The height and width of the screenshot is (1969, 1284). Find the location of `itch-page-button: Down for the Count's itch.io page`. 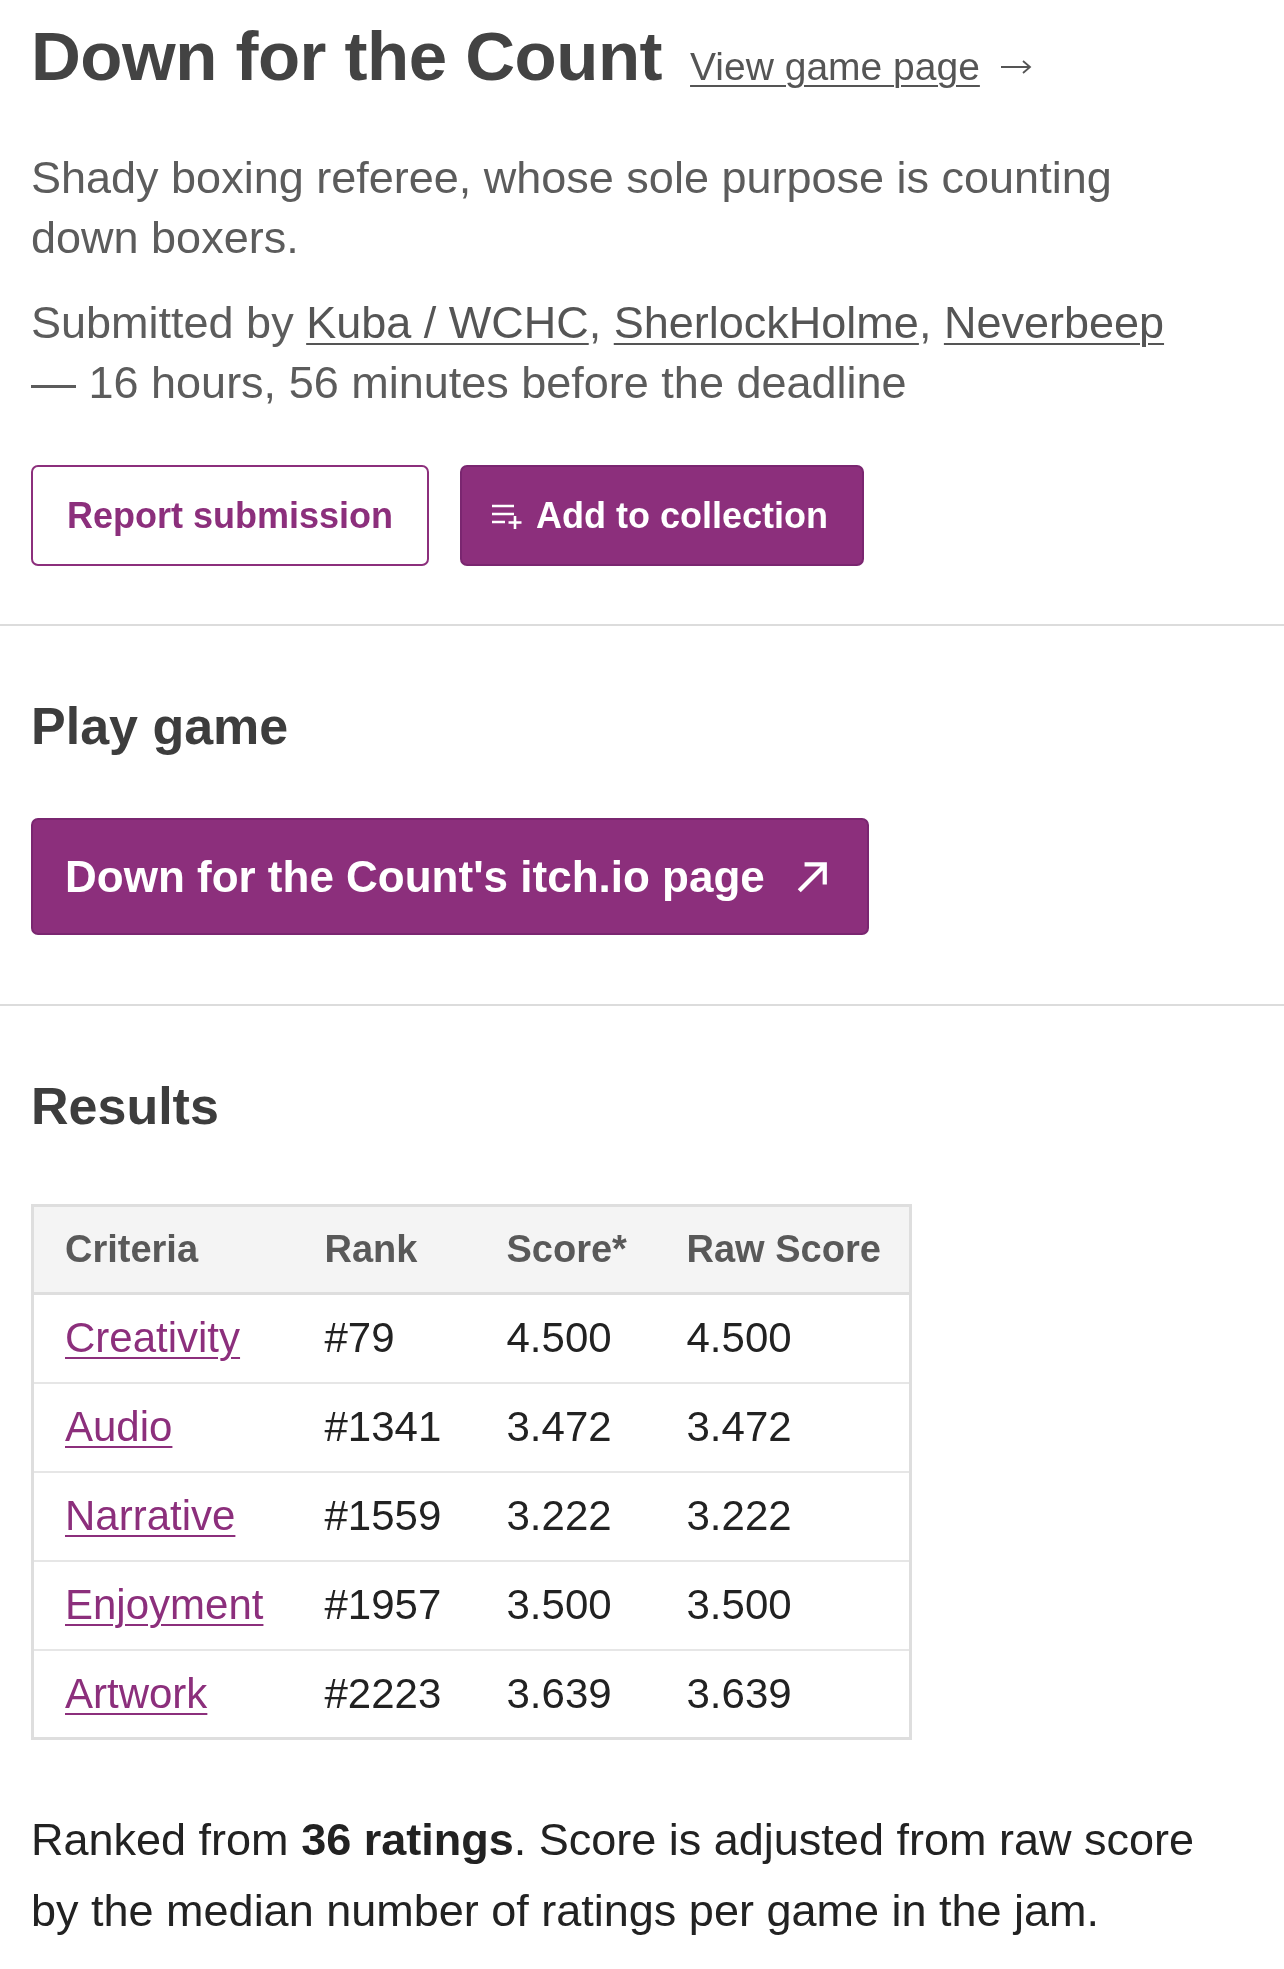

itch-page-button: Down for the Count's itch.io page is located at coordinates (450, 876).